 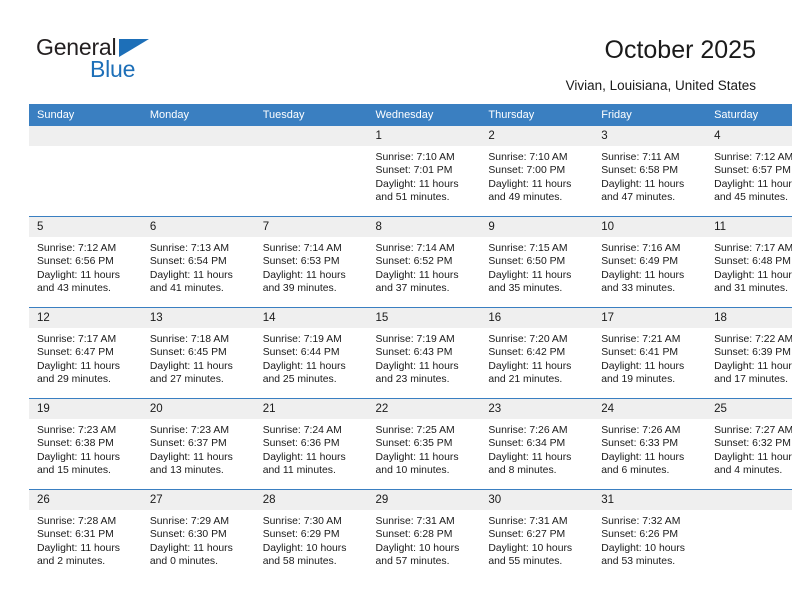 What do you see at coordinates (414, 353) in the screenshot?
I see `sunset-text: Sunset: 6:43 PM` at bounding box center [414, 353].